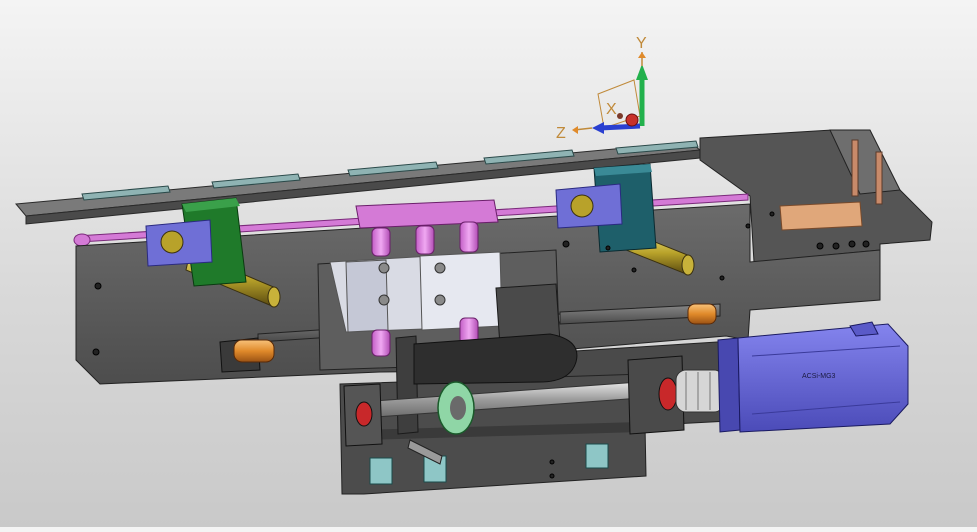 This screenshot has height=532, width=977. What do you see at coordinates (561, 133) in the screenshot?
I see `triad-z-label: Z` at bounding box center [561, 133].